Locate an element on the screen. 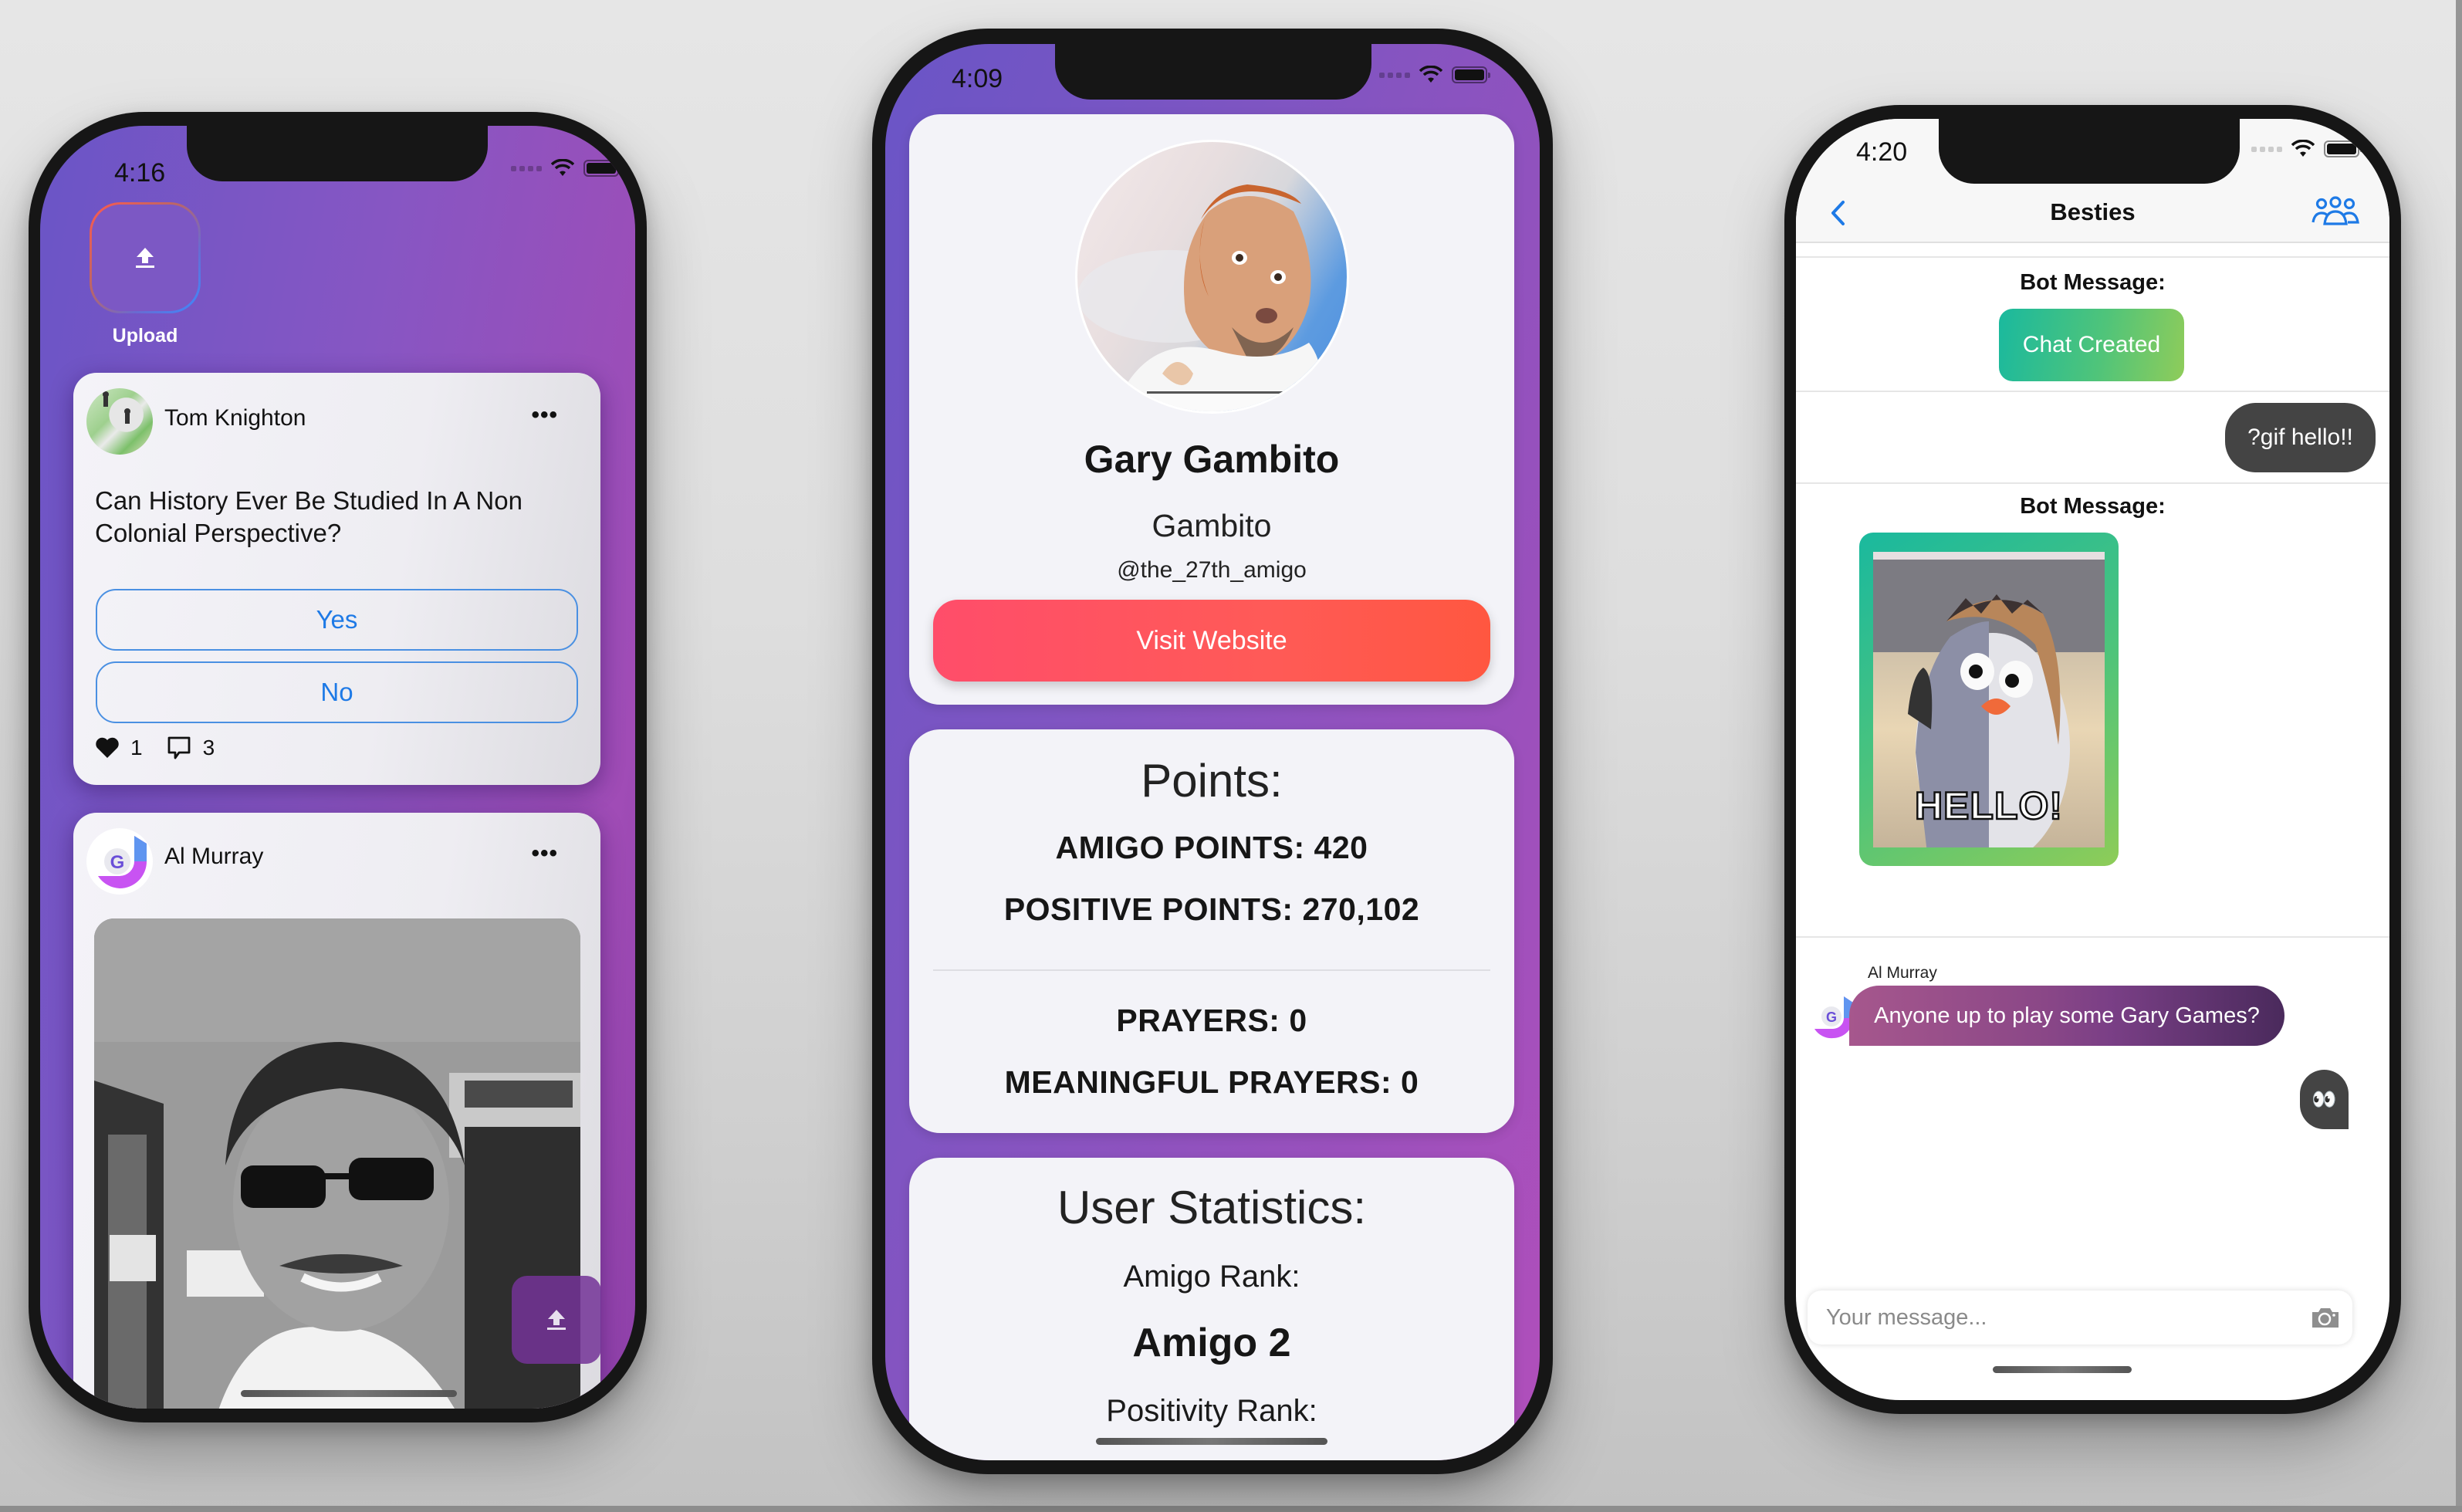 The image size is (2462, 1512). gif-message: HELLO! is located at coordinates (1989, 699).